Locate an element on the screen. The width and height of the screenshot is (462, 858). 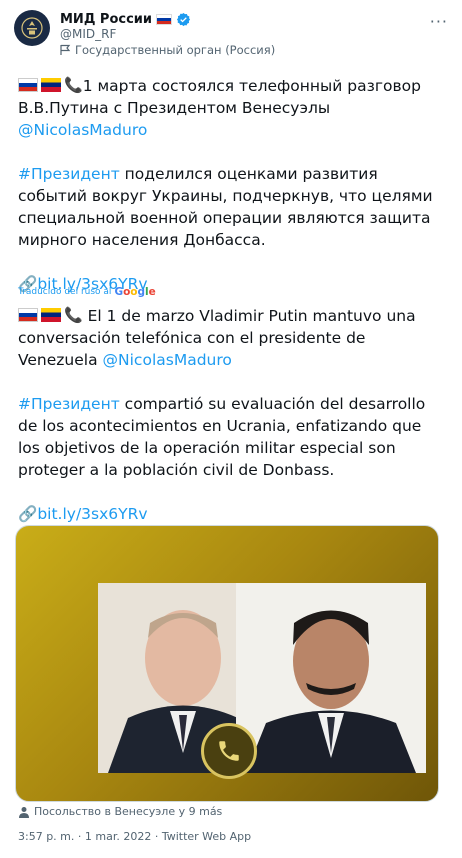
translation-notice: Traducido del ruso al Google is located at coordinates (87, 292).